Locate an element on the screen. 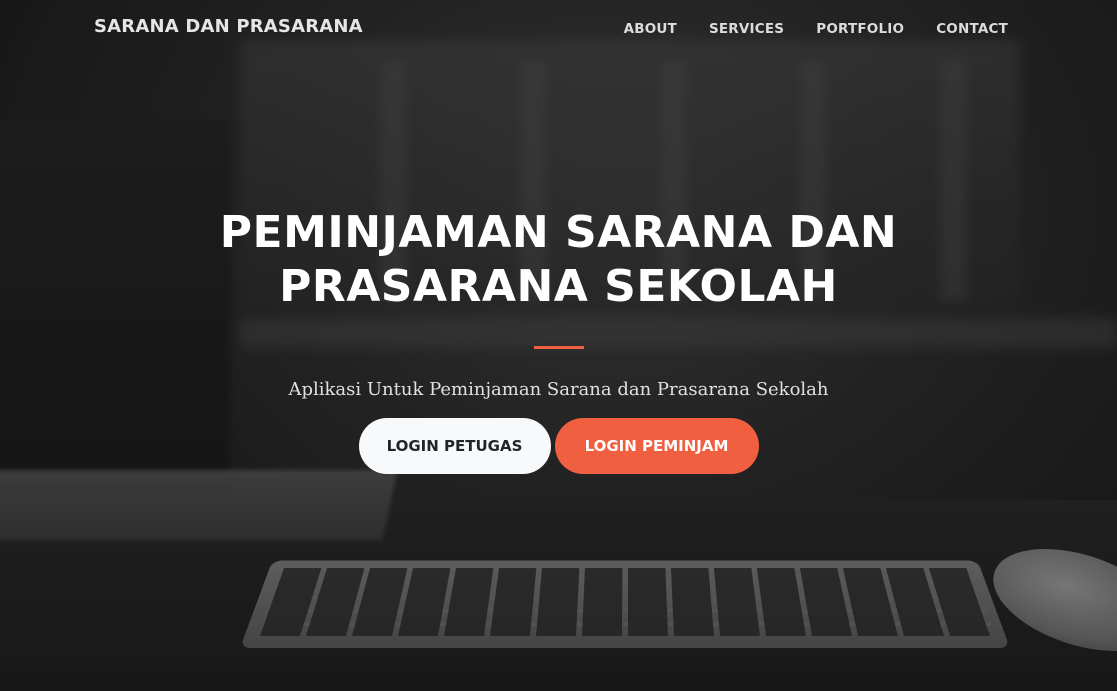 The height and width of the screenshot is (691, 1117). accent-divider is located at coordinates (558, 347).